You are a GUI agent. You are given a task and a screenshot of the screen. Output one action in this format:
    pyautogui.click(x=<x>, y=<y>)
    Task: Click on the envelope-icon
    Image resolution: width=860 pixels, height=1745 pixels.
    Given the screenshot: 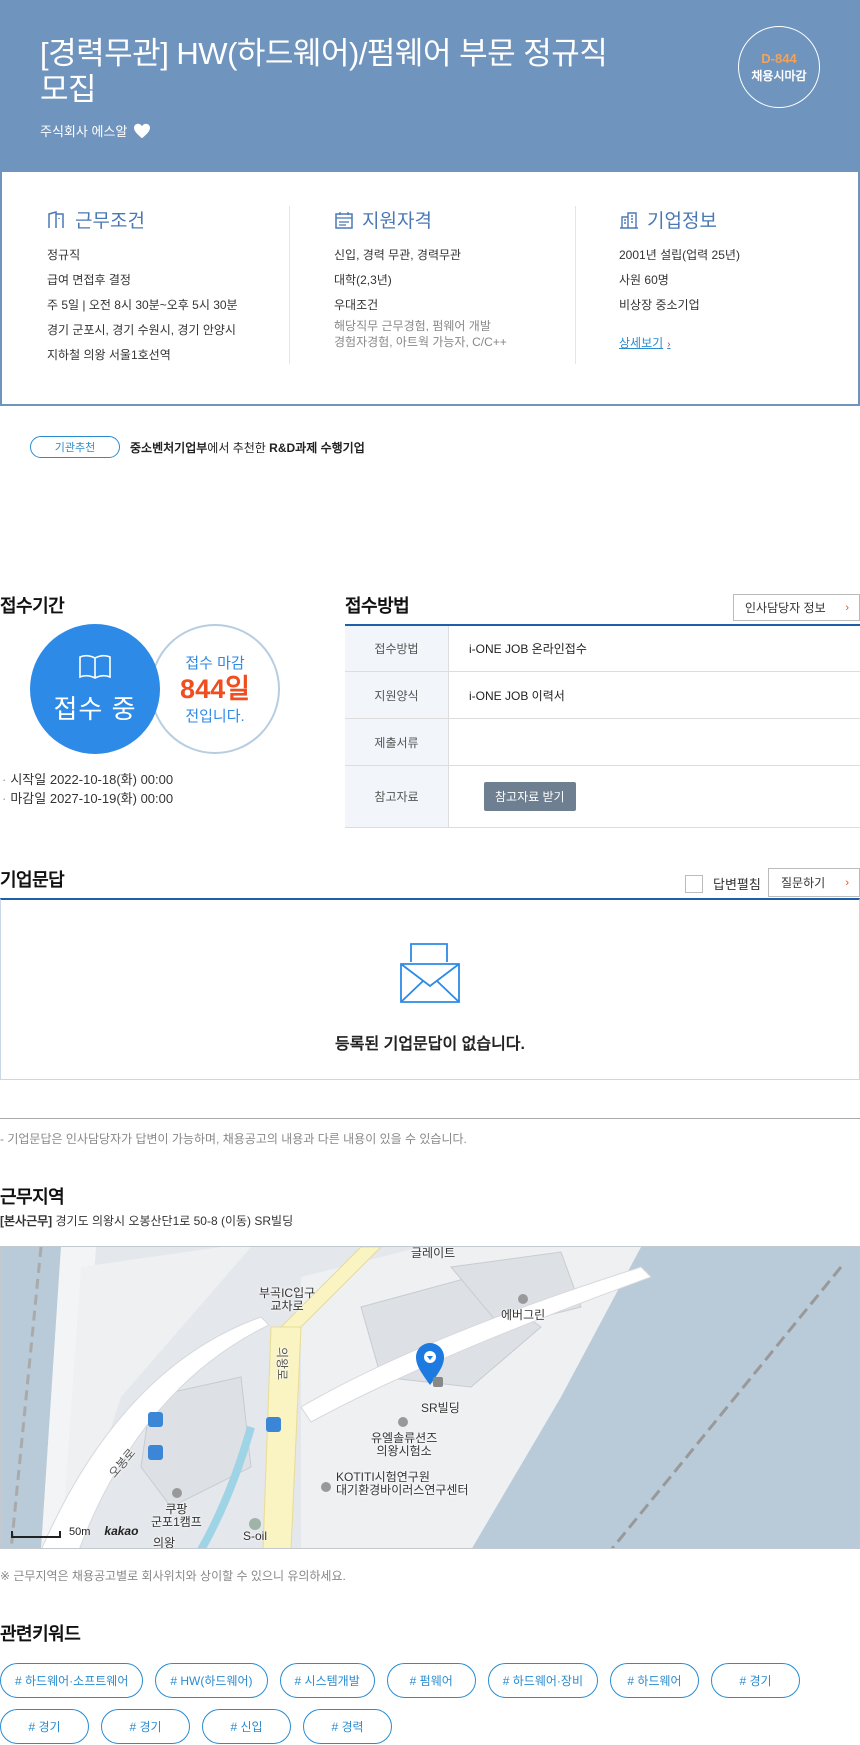 What is the action you would take?
    pyautogui.click(x=430, y=973)
    